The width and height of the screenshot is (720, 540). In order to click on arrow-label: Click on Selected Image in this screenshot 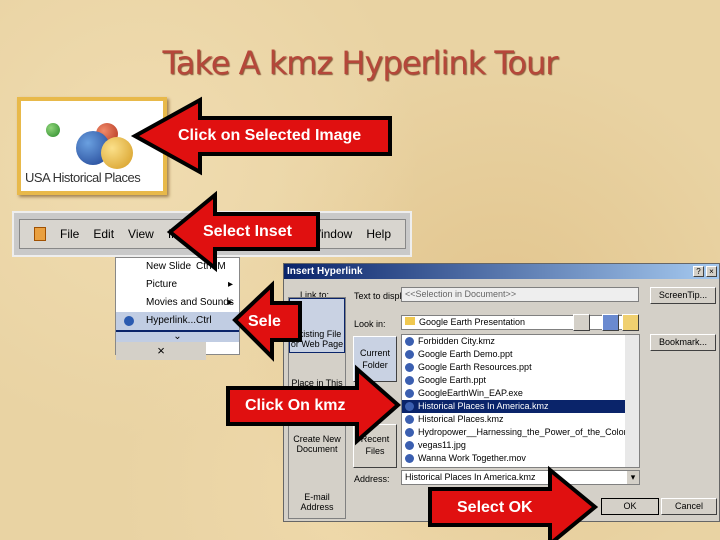, I will do `click(270, 135)`.